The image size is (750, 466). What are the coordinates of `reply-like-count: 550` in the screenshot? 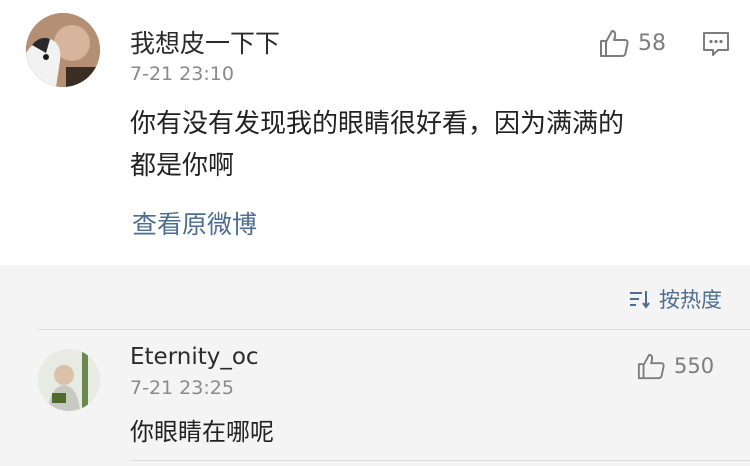 It's located at (694, 366).